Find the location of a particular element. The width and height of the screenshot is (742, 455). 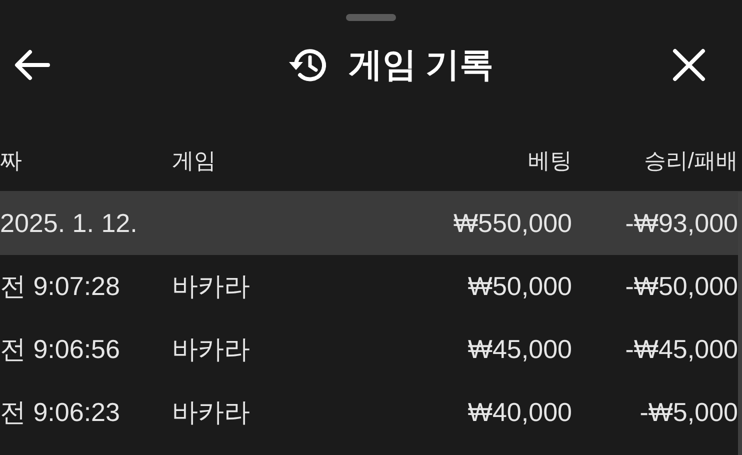

date-group-row: 2025. 1. 12. ₩550,000 -₩93,000 is located at coordinates (371, 223).